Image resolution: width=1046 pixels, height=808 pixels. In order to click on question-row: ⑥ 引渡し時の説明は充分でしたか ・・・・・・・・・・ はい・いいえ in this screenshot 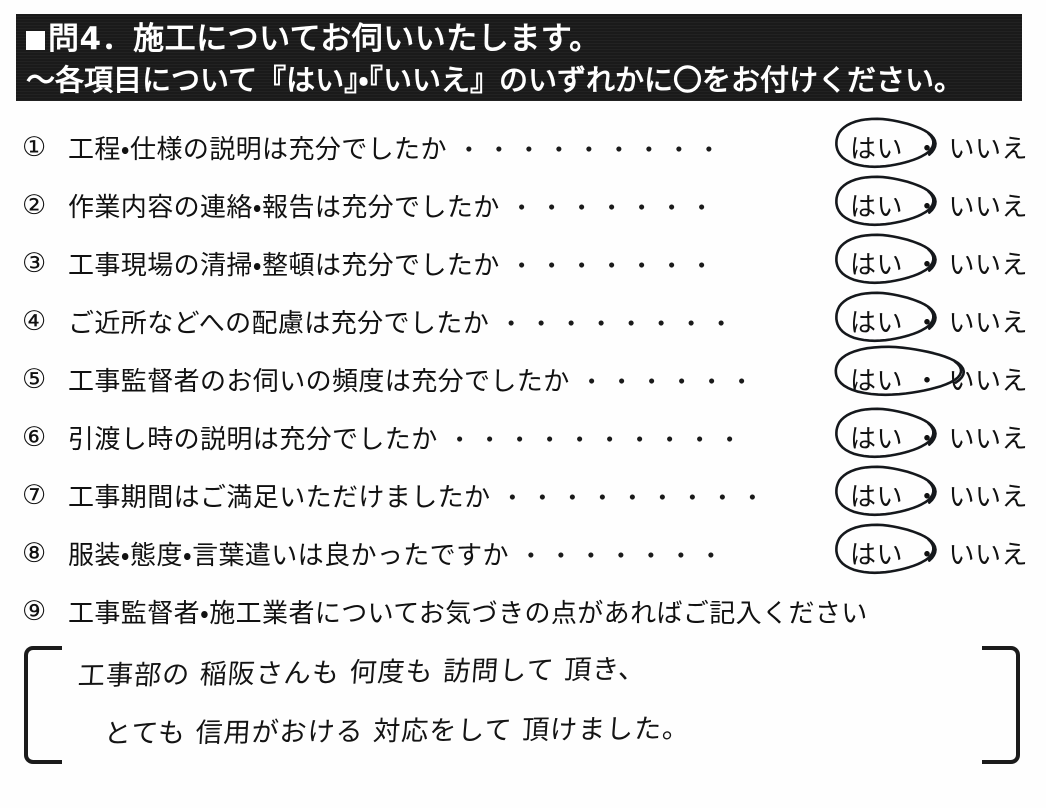, I will do `click(523, 436)`.